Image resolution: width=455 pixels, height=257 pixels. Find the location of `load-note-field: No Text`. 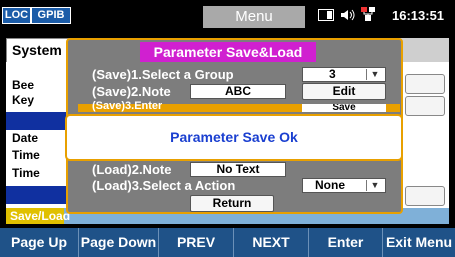

load-note-field: No Text is located at coordinates (238, 169).